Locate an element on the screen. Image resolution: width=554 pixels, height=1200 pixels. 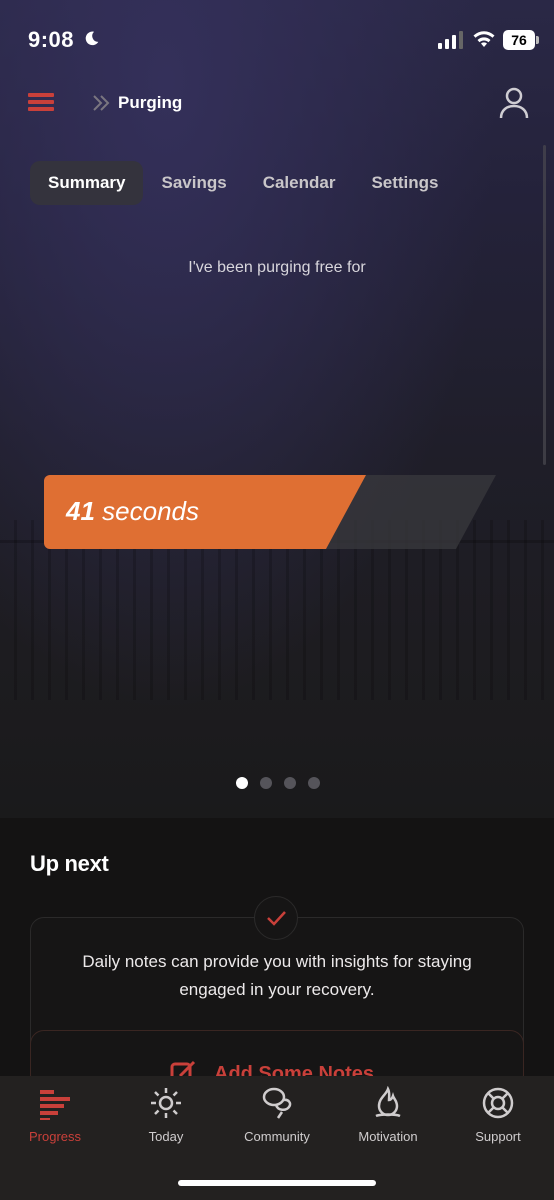
counter-value: 41 seconds is located at coordinates (132, 511).